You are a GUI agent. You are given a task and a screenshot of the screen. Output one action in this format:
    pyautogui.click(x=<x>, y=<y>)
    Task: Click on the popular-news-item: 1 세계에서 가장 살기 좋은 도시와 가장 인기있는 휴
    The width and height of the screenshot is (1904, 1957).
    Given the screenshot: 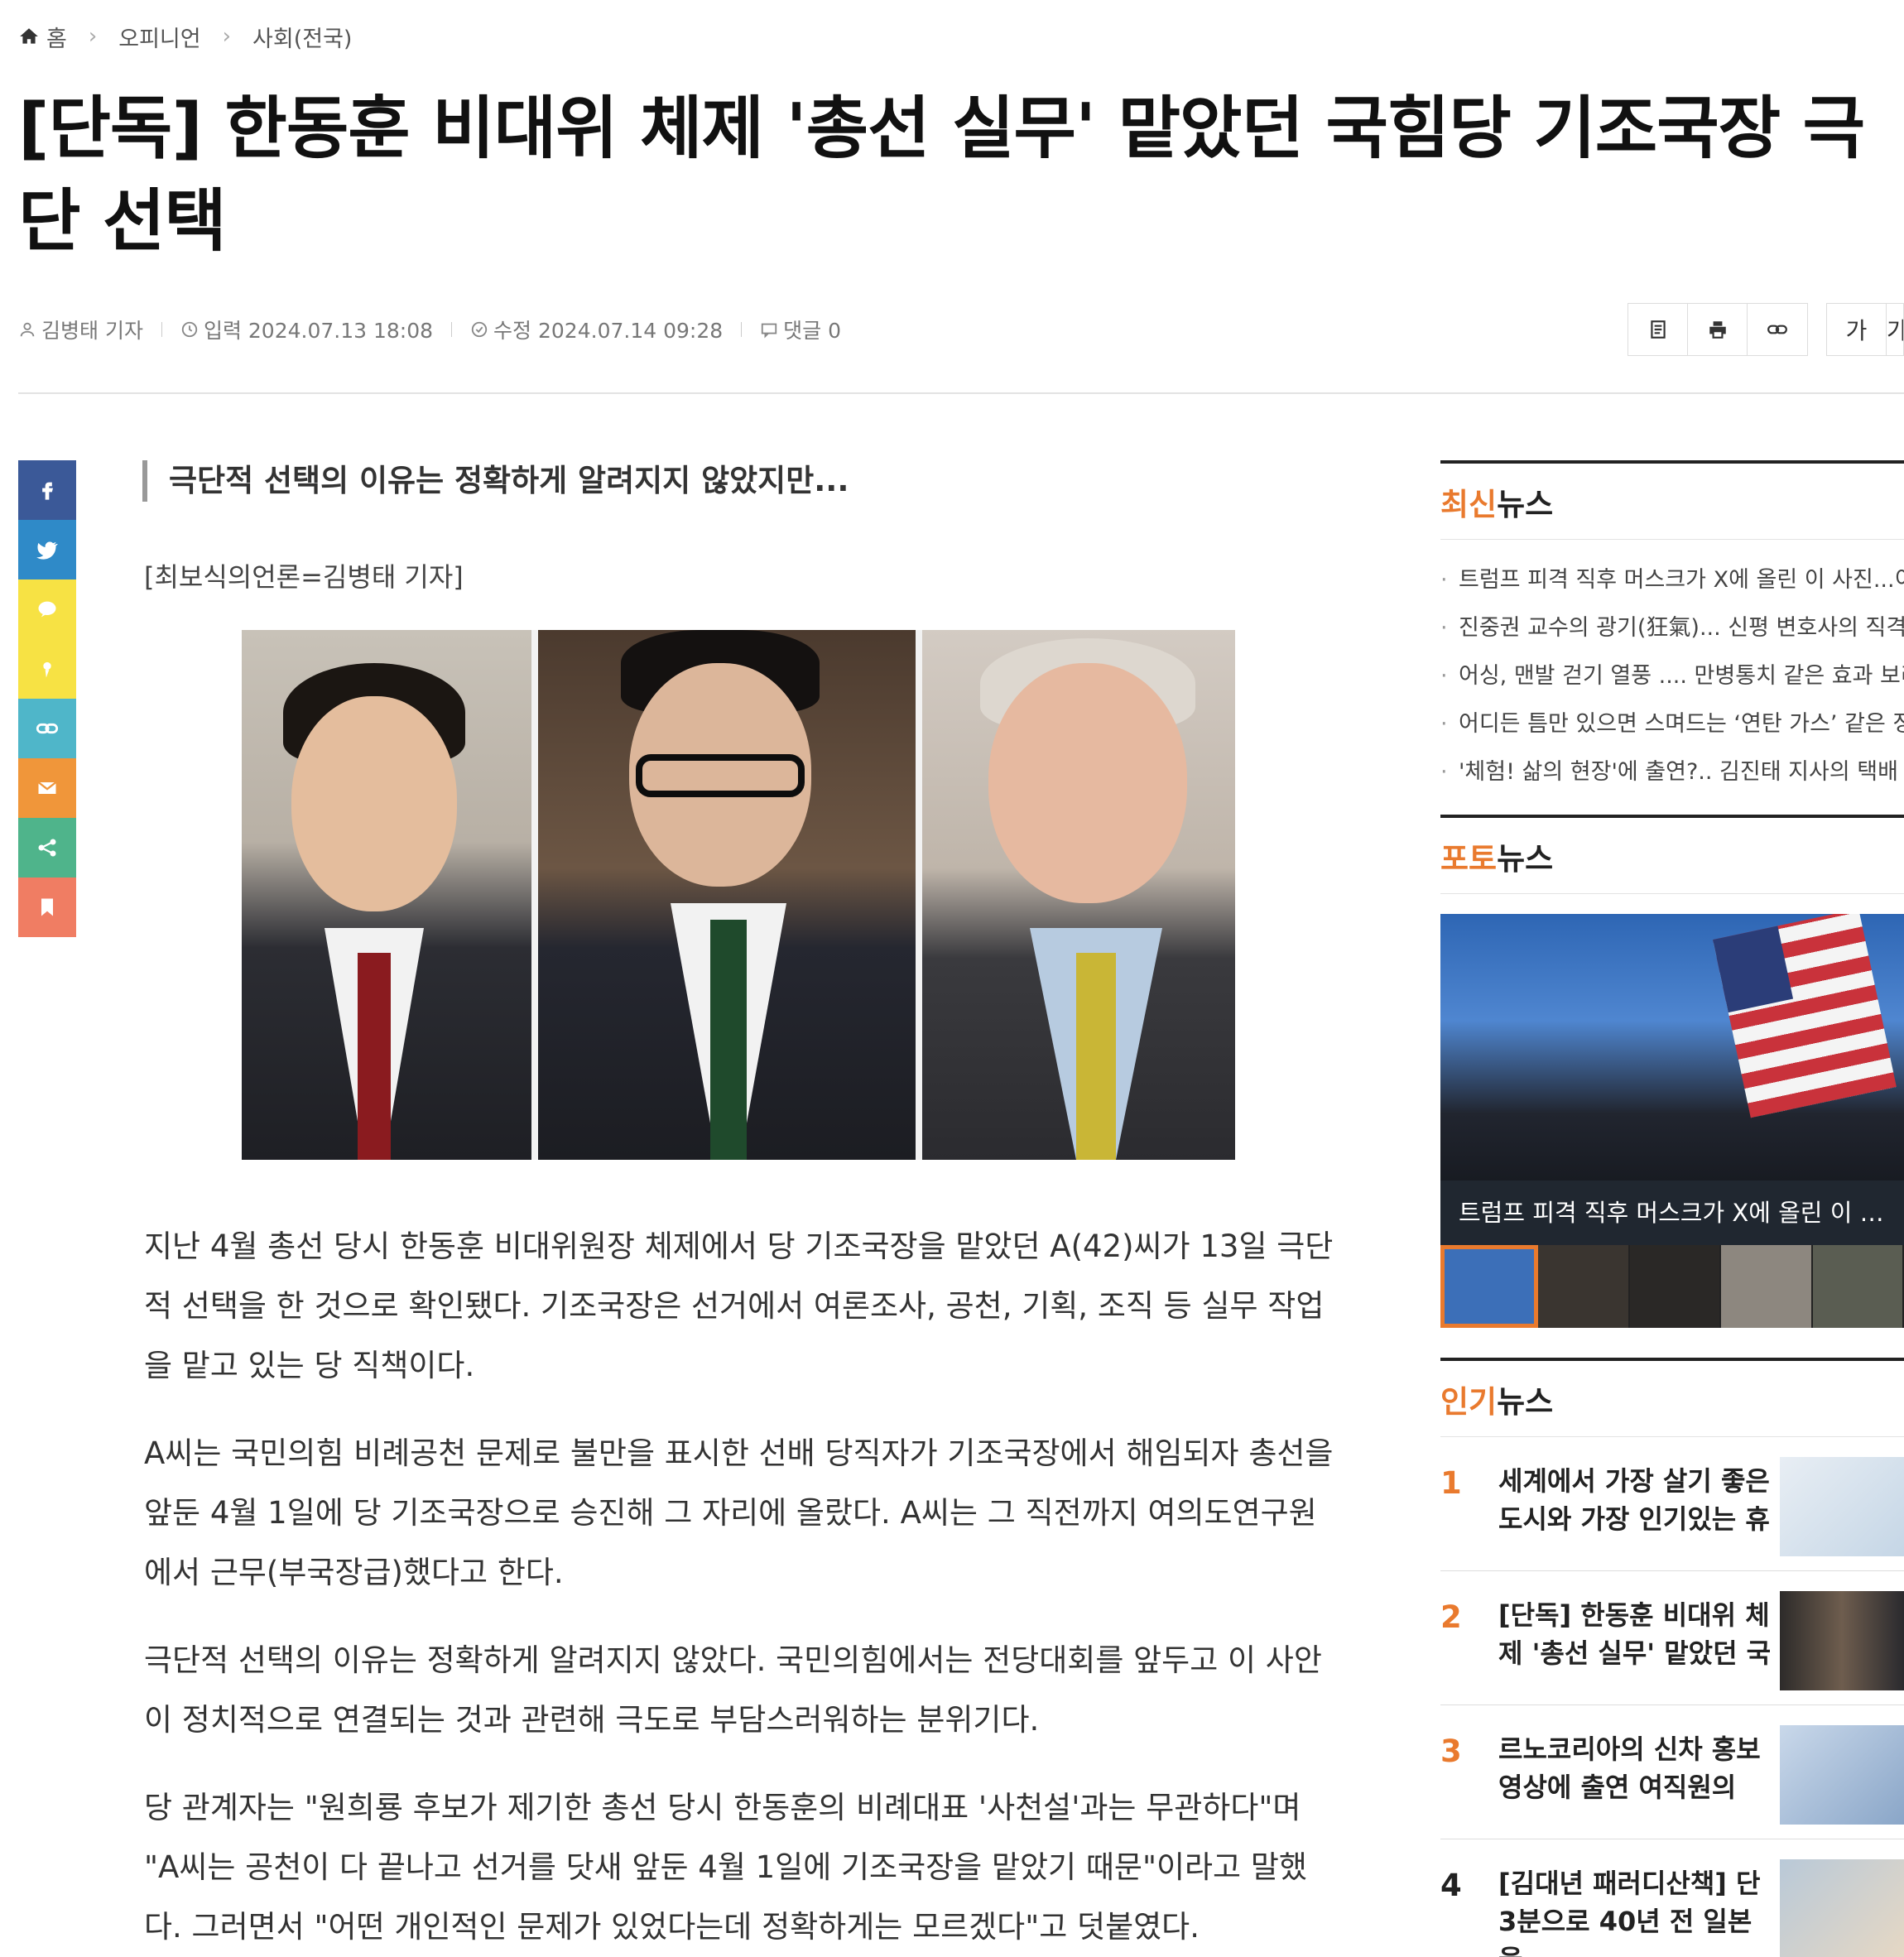 What is the action you would take?
    pyautogui.click(x=1672, y=1504)
    